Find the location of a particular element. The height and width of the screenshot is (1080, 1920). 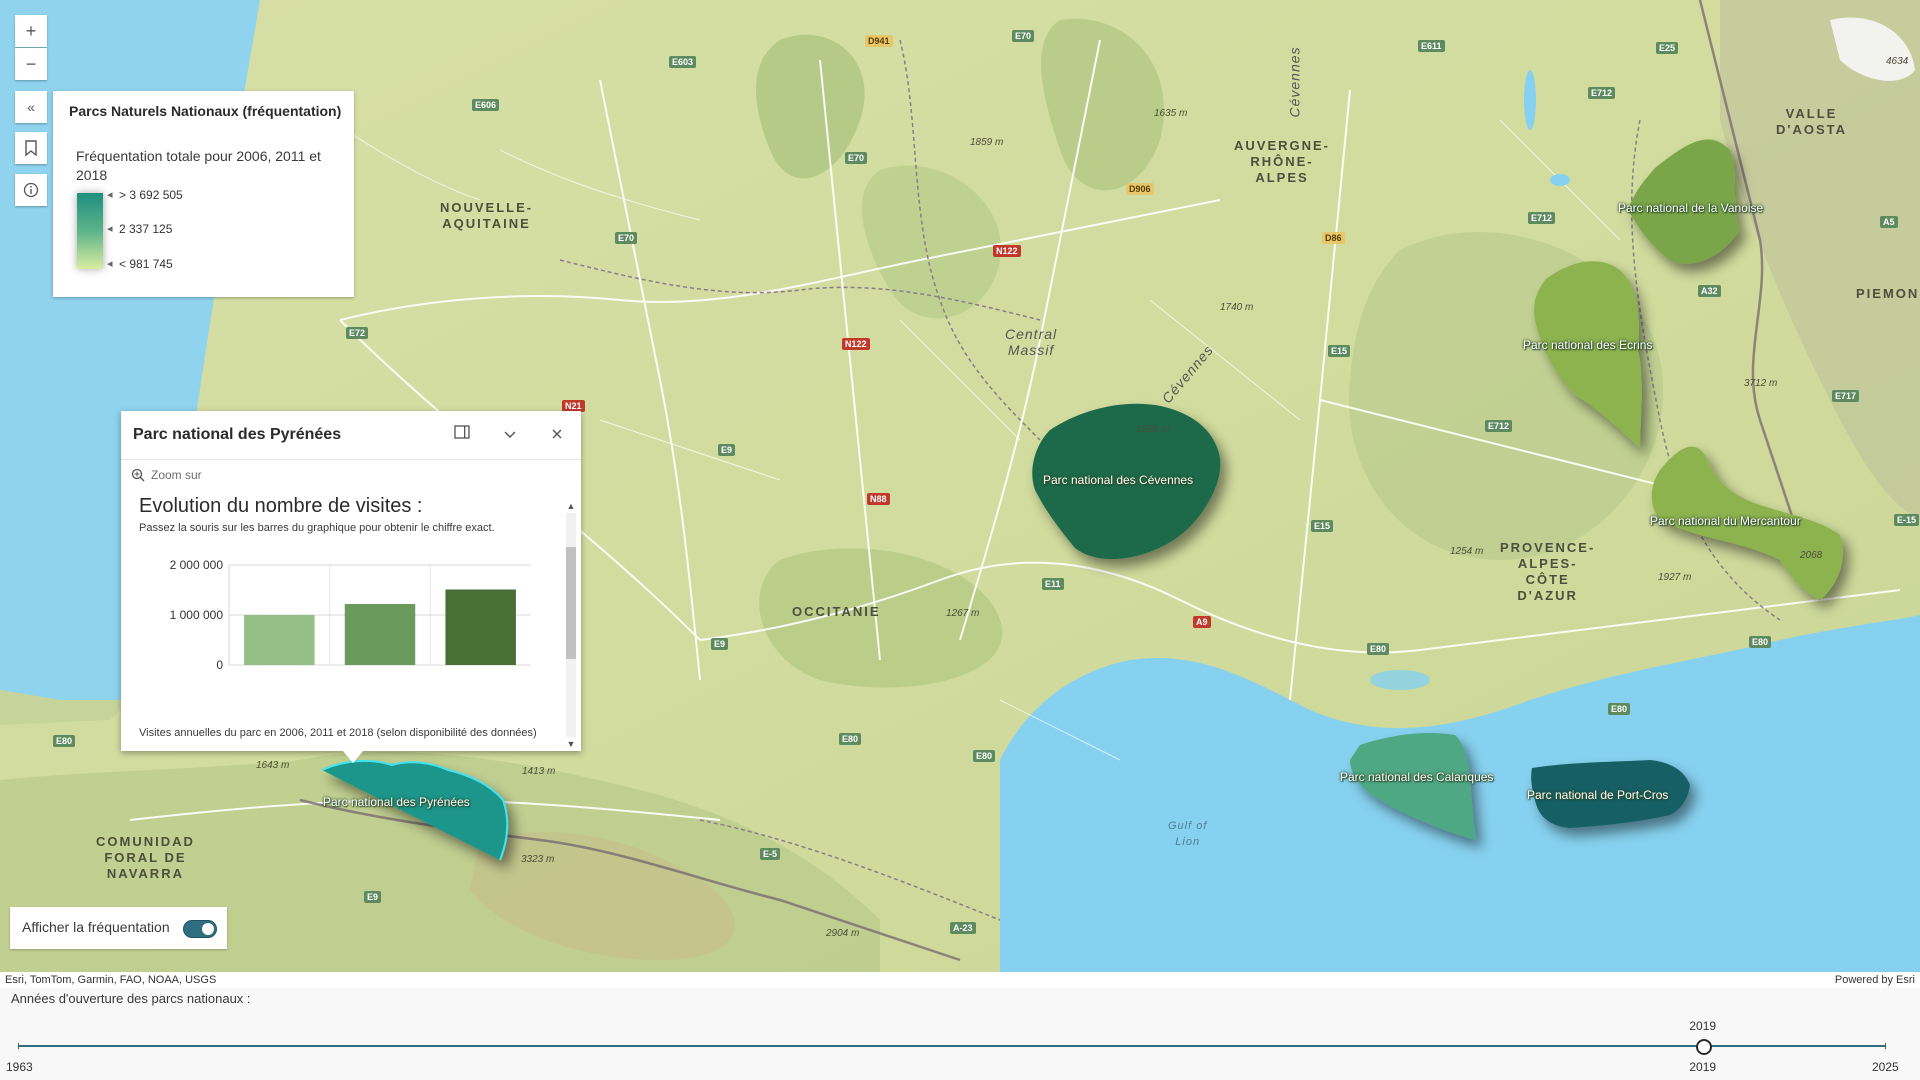

region-label-provence: PROVENCE- ALPES- CÔTE D'AZUR is located at coordinates (1548, 571).